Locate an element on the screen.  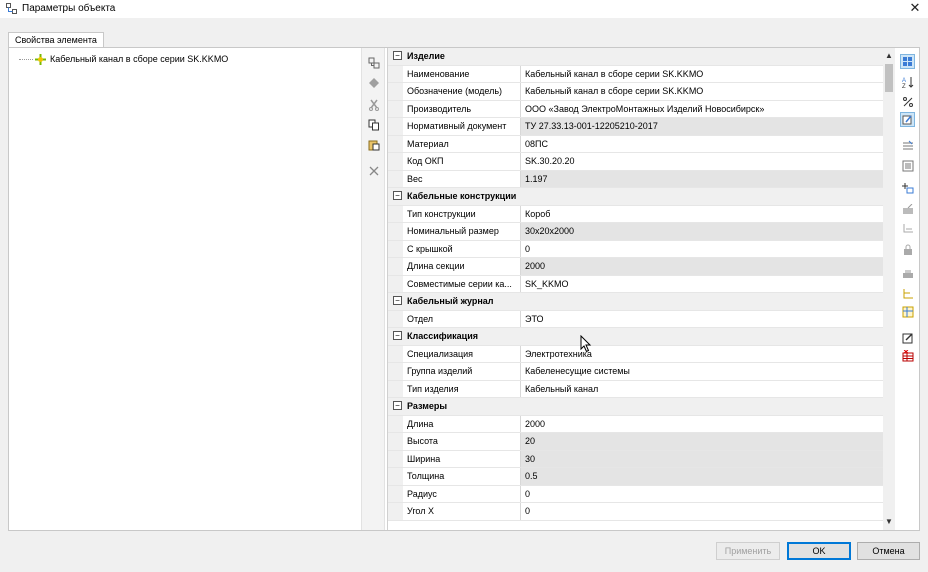
categorized-view-icon is located at coordinates (907, 61).